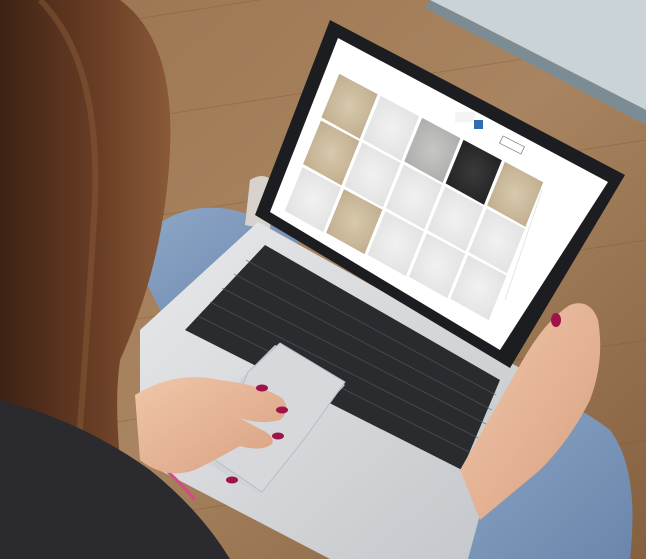 The height and width of the screenshot is (559, 646). Describe the element at coordinates (478, 124) in the screenshot. I see `site-logo-icon` at that location.